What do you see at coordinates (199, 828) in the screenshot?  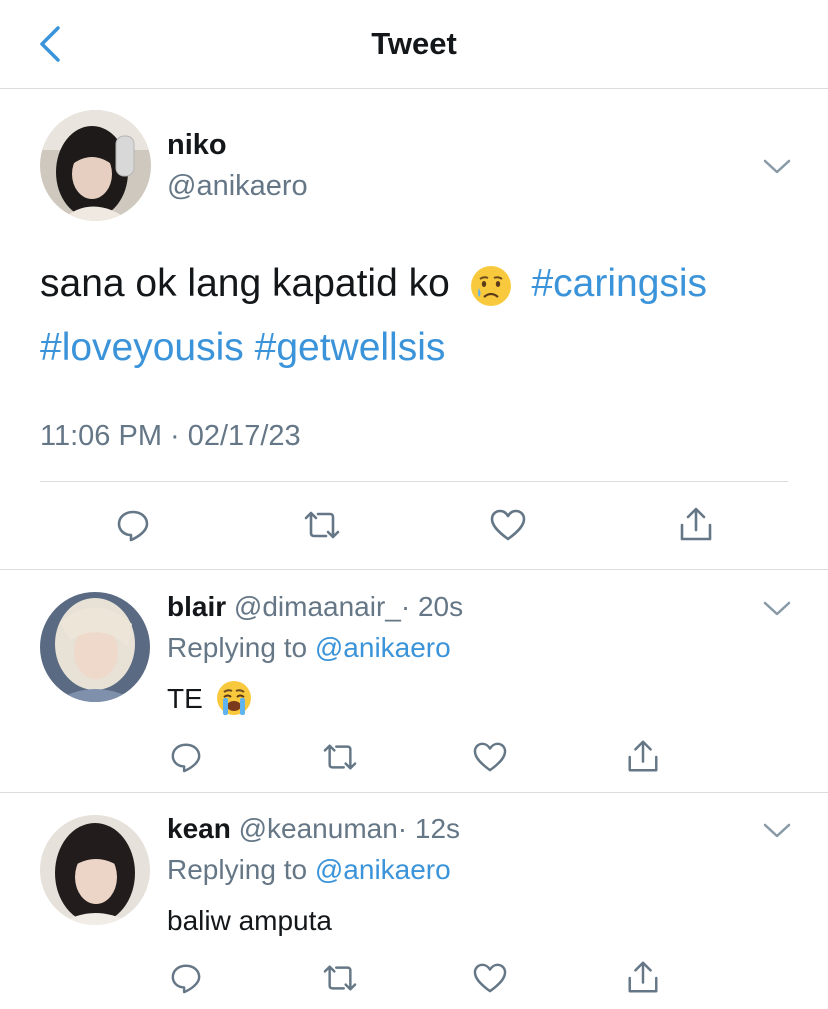 I see `reply-author-name: kean` at bounding box center [199, 828].